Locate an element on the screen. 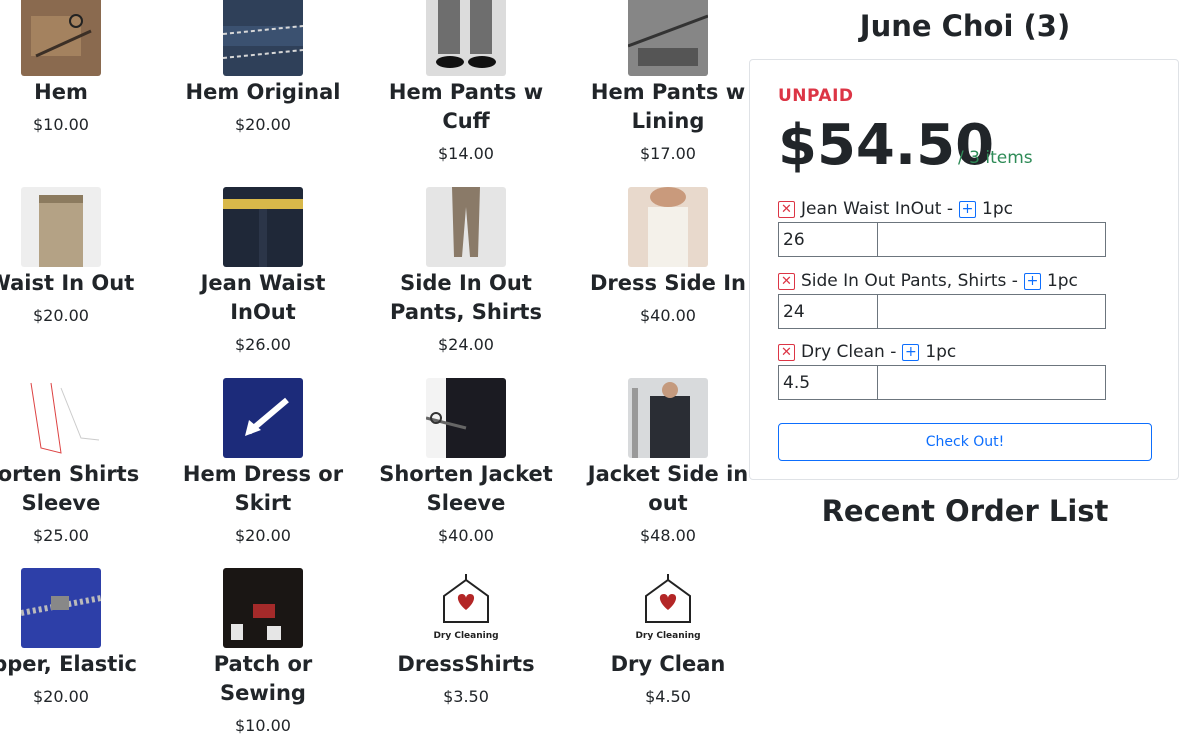 Image resolution: width=1194 pixels, height=734 pixels. order-line: ✕ Dry Clean - + 1pc is located at coordinates (948, 370).